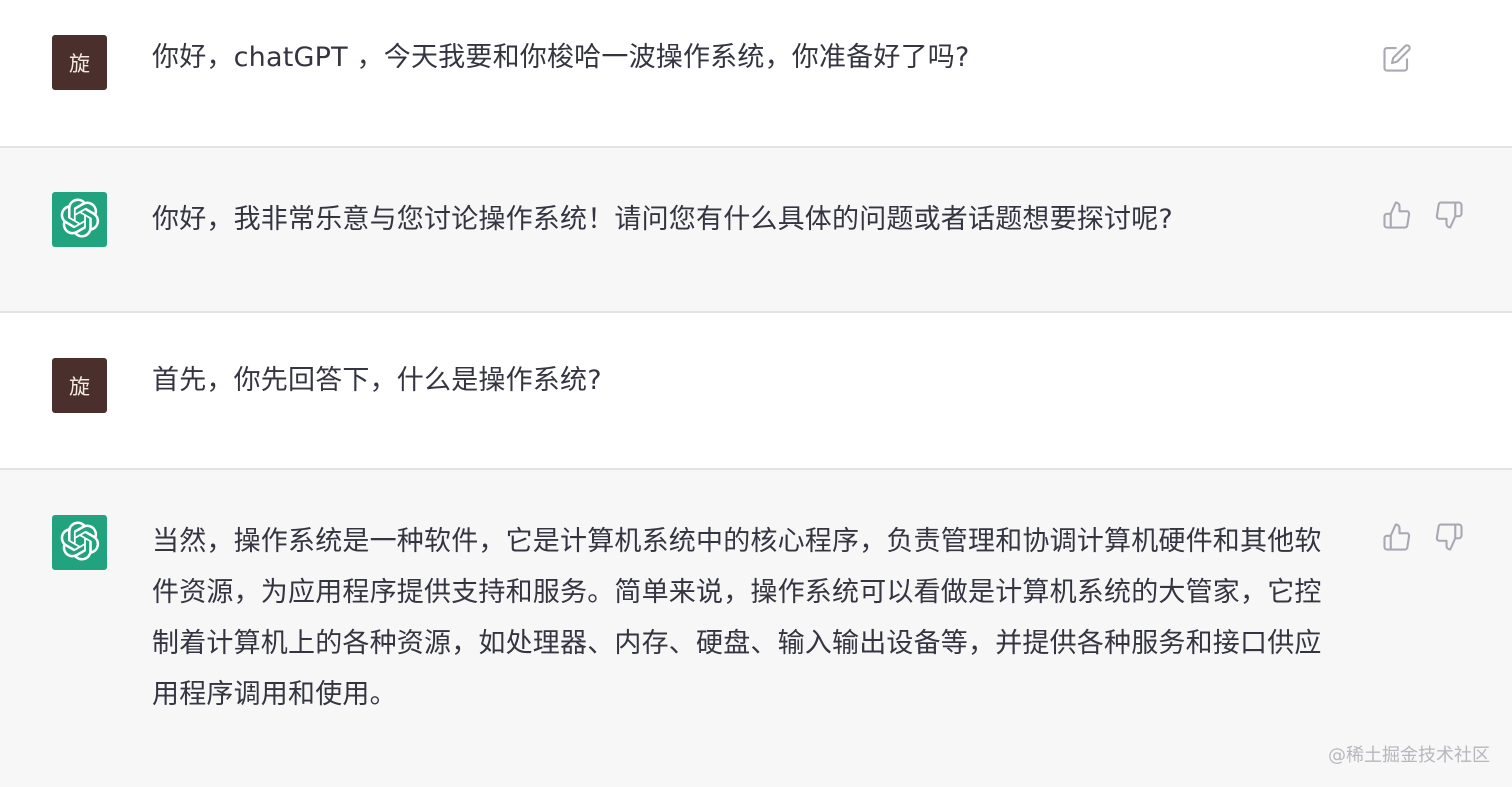  I want to click on edit-icon, so click(1397, 58).